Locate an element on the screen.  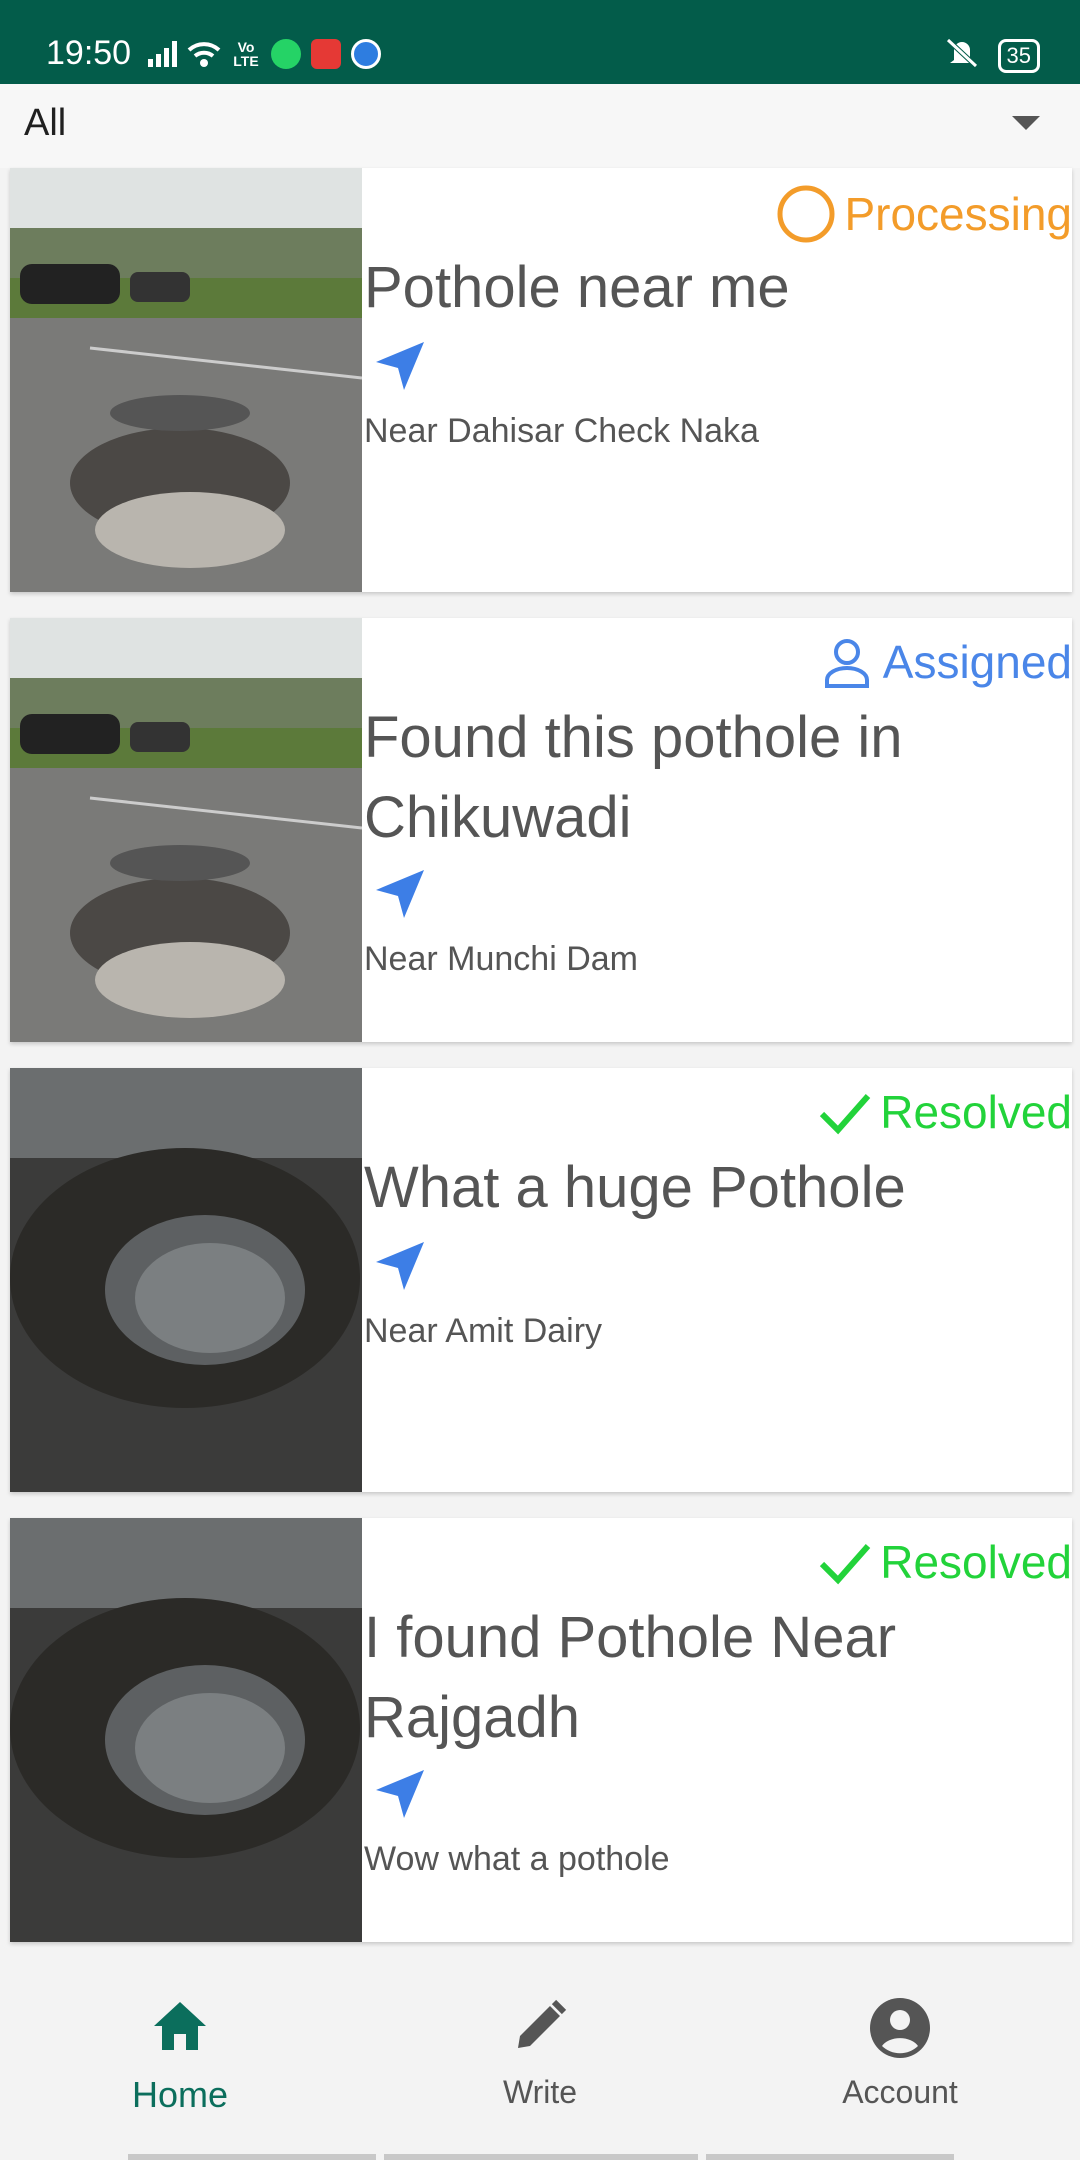
filter-dropdown: All is located at coordinates (540, 126).